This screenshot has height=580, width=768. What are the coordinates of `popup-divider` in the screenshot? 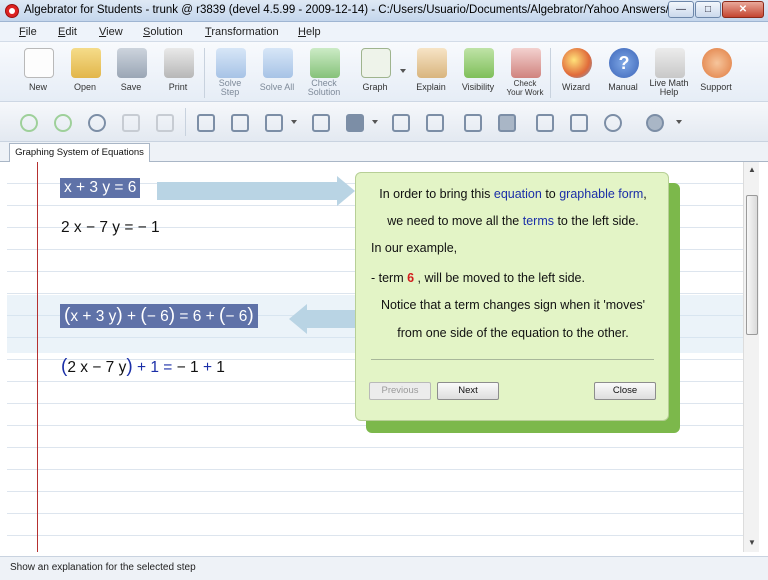 It's located at (512, 359).